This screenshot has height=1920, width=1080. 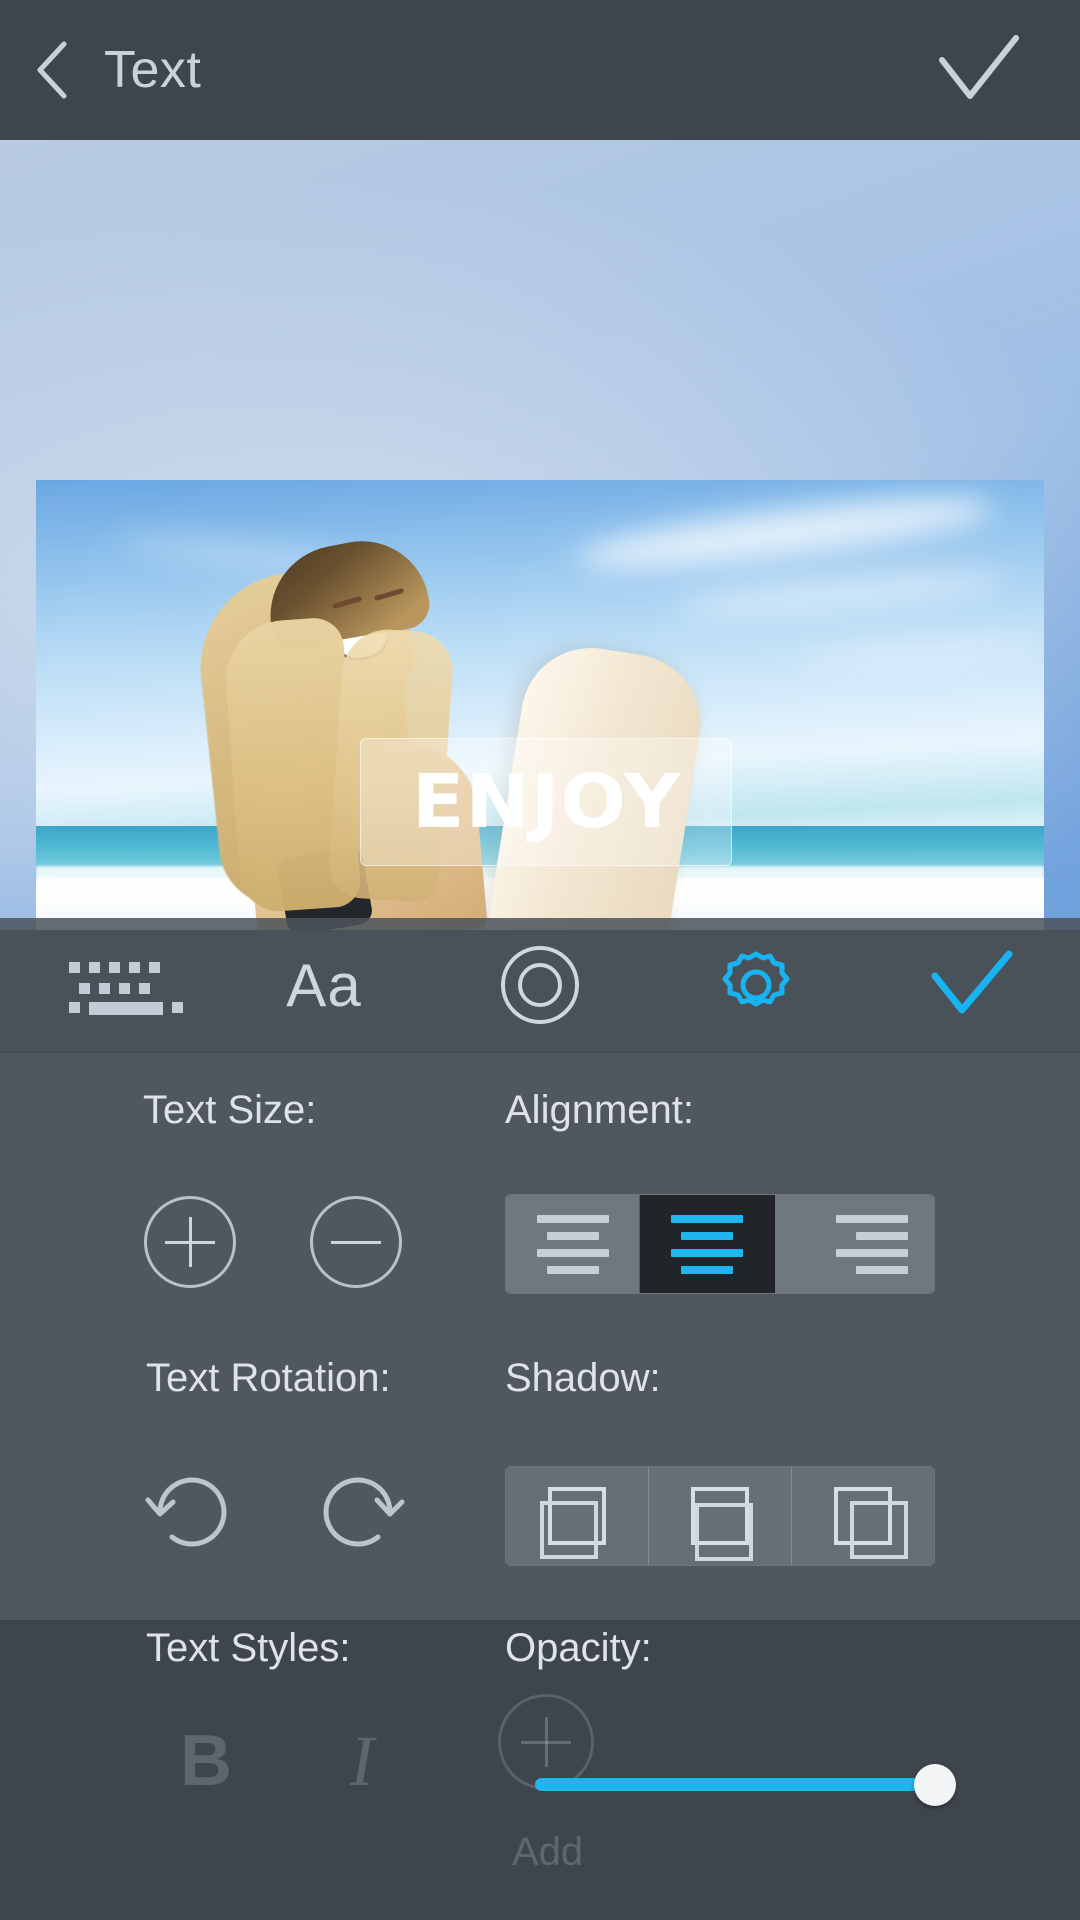 I want to click on opacity-slider-knob, so click(x=935, y=1785).